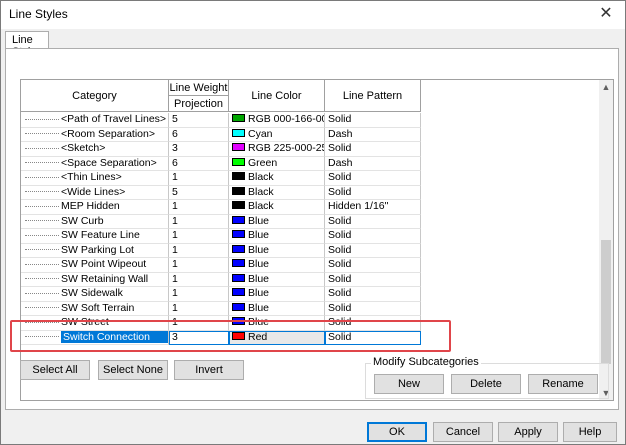  Describe the element at coordinates (95, 308) in the screenshot. I see `category-cell: SW Soft Terrain` at that location.